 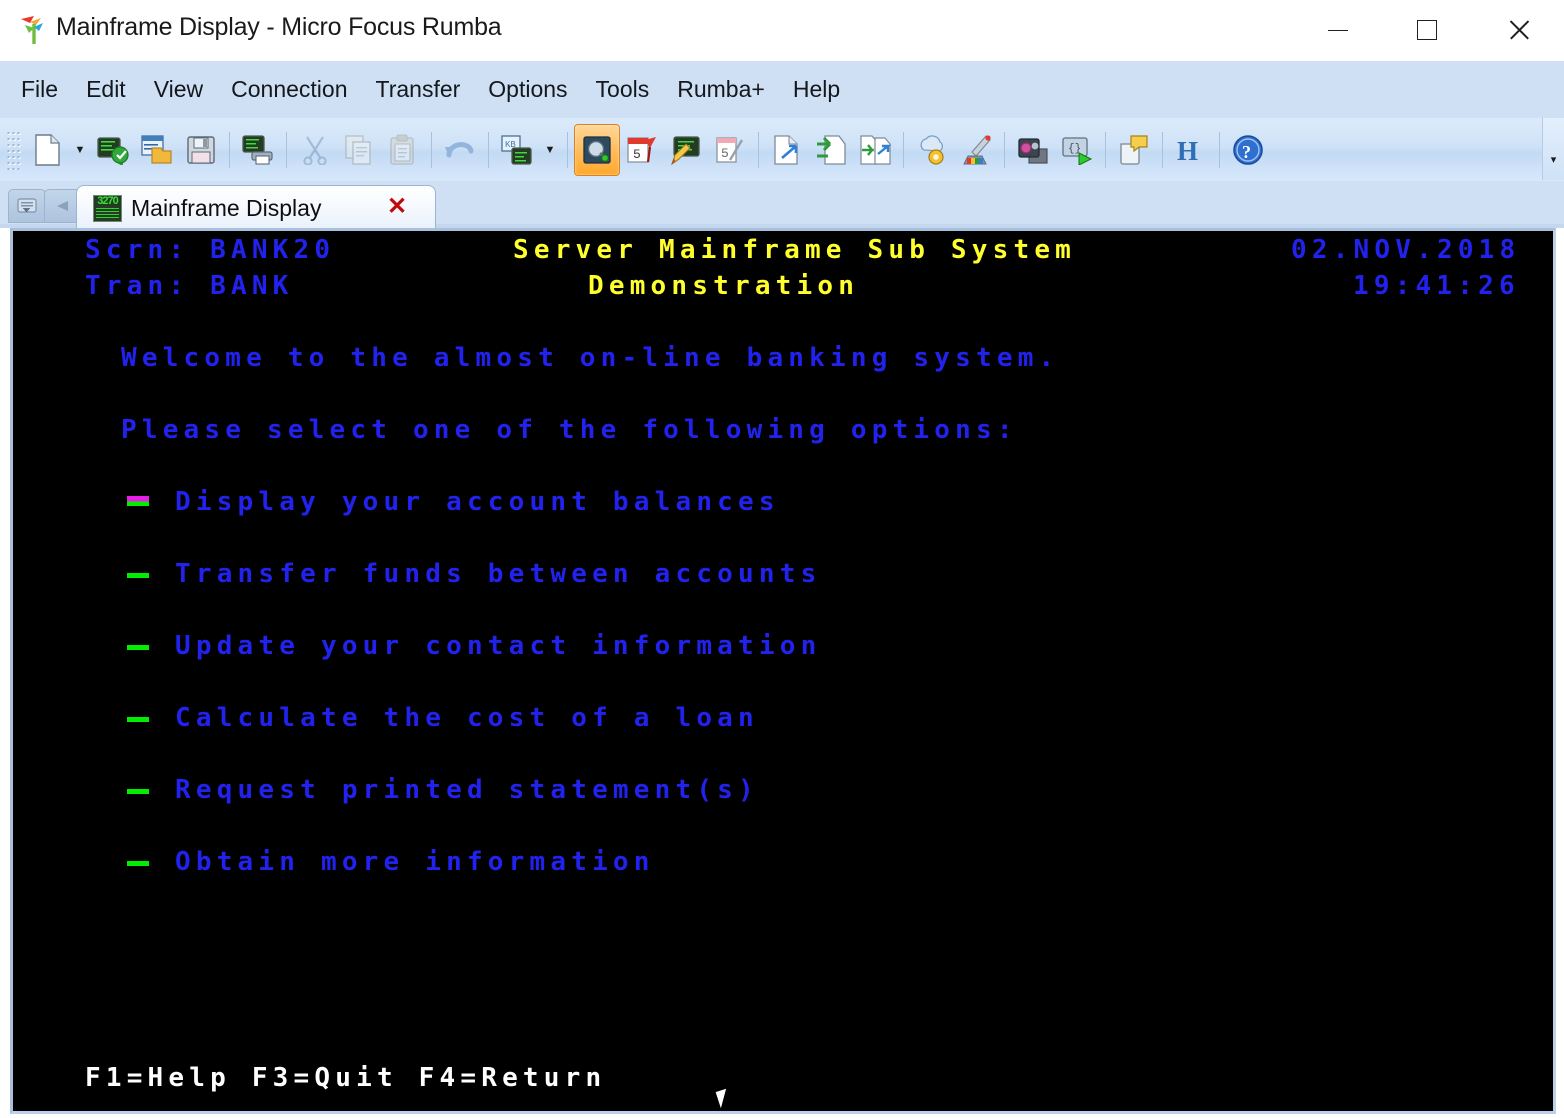 I want to click on 3270-icon-lines, so click(x=107, y=213).